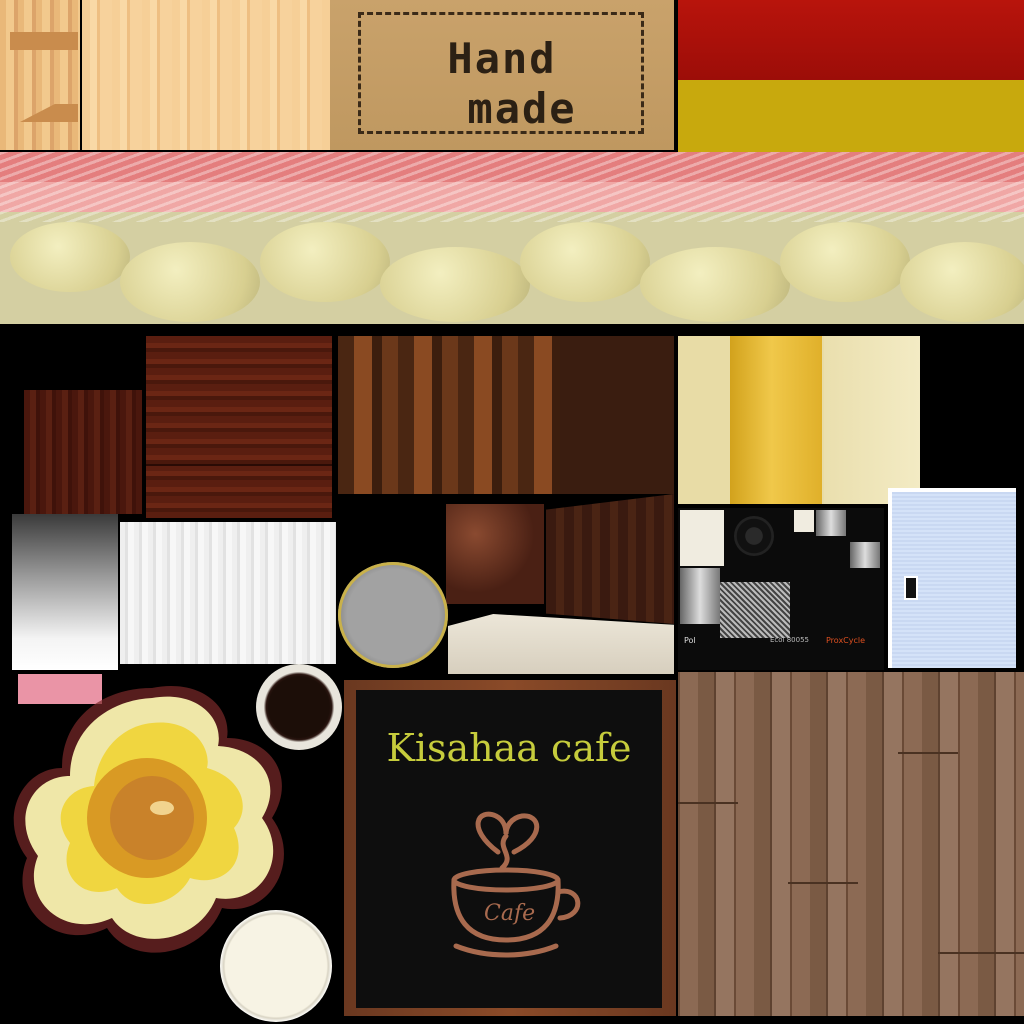 The width and height of the screenshot is (1024, 1024). I want to click on machine-brand: Pol, so click(690, 640).